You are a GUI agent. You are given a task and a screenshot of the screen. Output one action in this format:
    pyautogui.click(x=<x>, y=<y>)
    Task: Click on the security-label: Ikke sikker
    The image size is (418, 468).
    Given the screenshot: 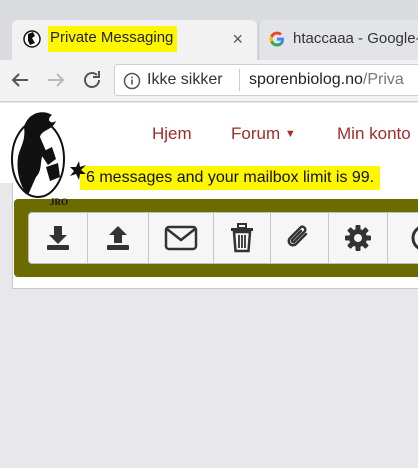 What is the action you would take?
    pyautogui.click(x=185, y=79)
    